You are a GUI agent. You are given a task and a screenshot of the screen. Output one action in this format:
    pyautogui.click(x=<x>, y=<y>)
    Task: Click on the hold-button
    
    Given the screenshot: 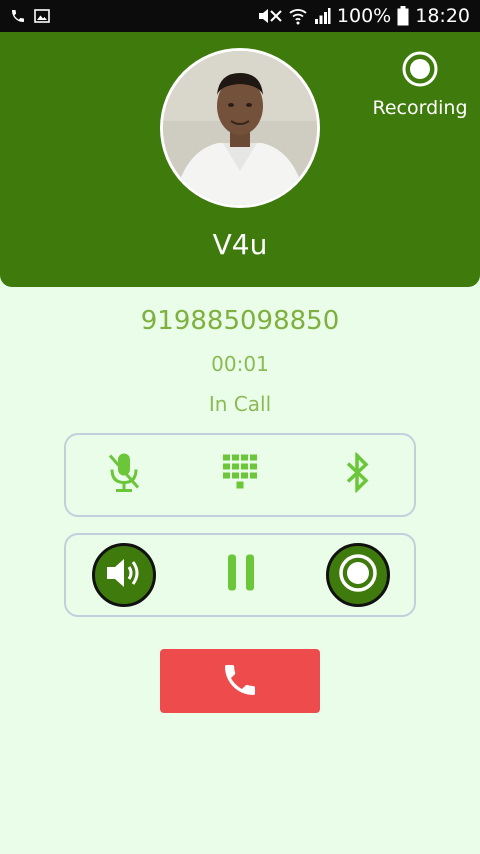 What is the action you would take?
    pyautogui.click(x=241, y=575)
    